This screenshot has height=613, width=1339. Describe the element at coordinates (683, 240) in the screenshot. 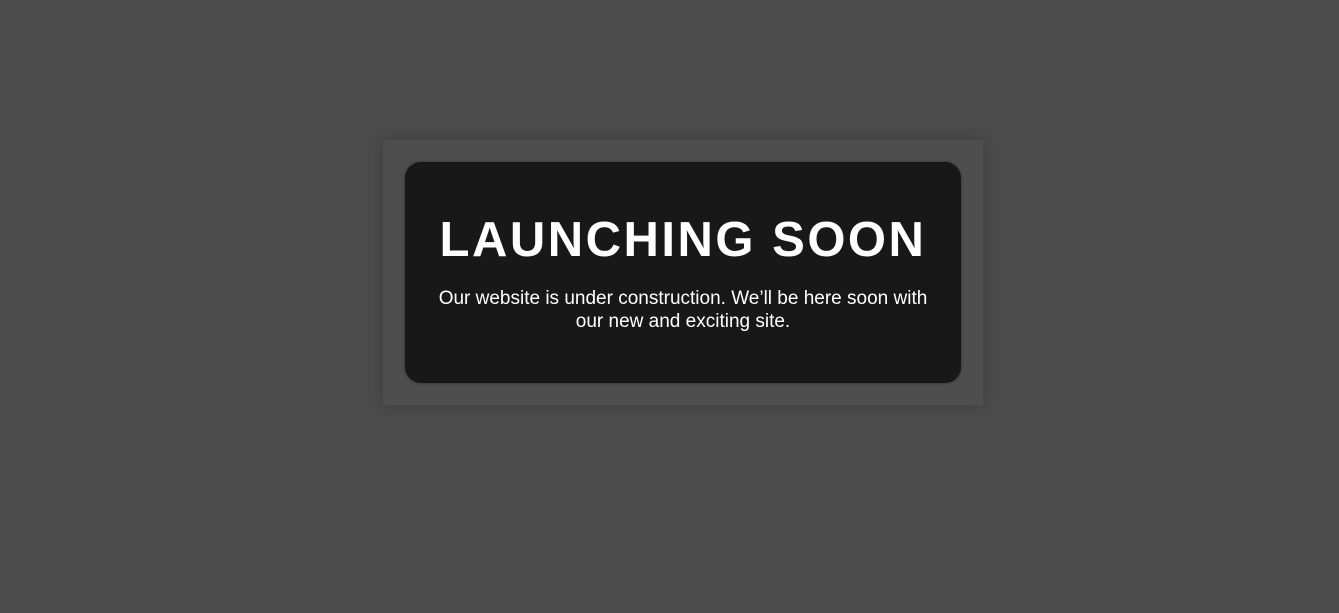

I see `page-title: LAUNCHING SOON` at that location.